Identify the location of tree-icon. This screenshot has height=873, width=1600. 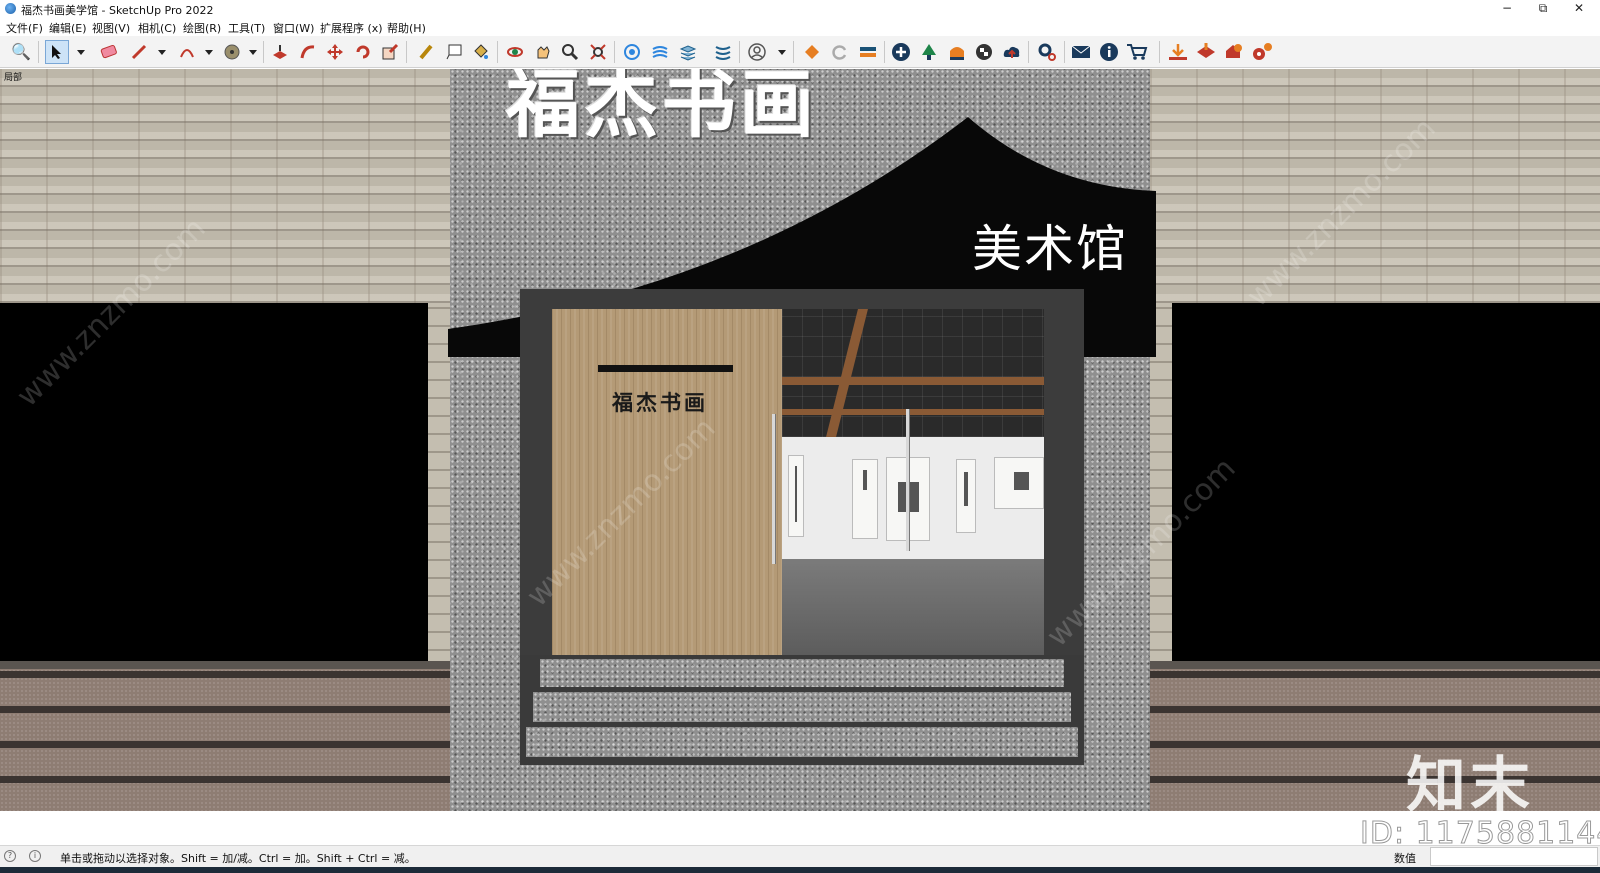
(929, 52).